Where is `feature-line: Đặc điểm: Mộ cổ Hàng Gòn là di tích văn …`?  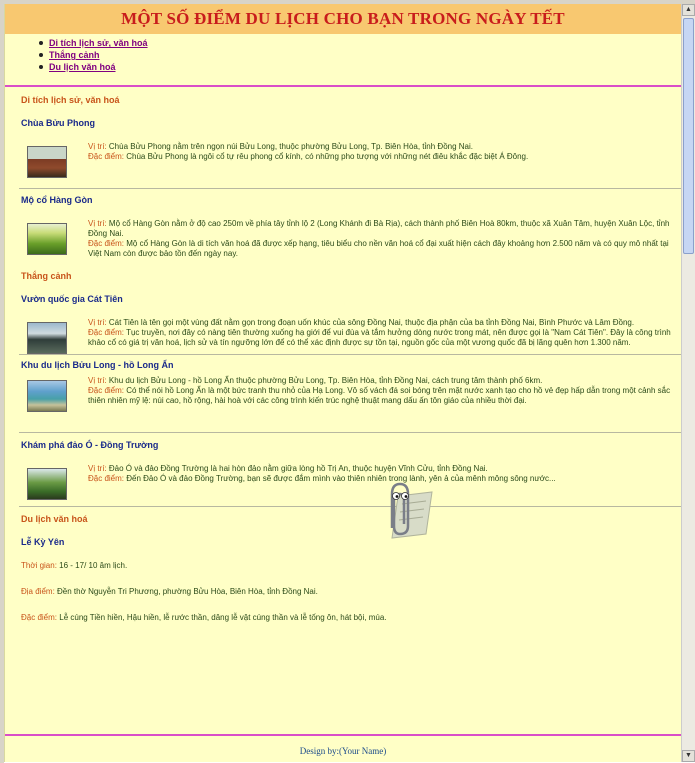
feature-line: Đặc điểm: Mộ cổ Hàng Gòn là di tích văn … is located at coordinates (382, 249).